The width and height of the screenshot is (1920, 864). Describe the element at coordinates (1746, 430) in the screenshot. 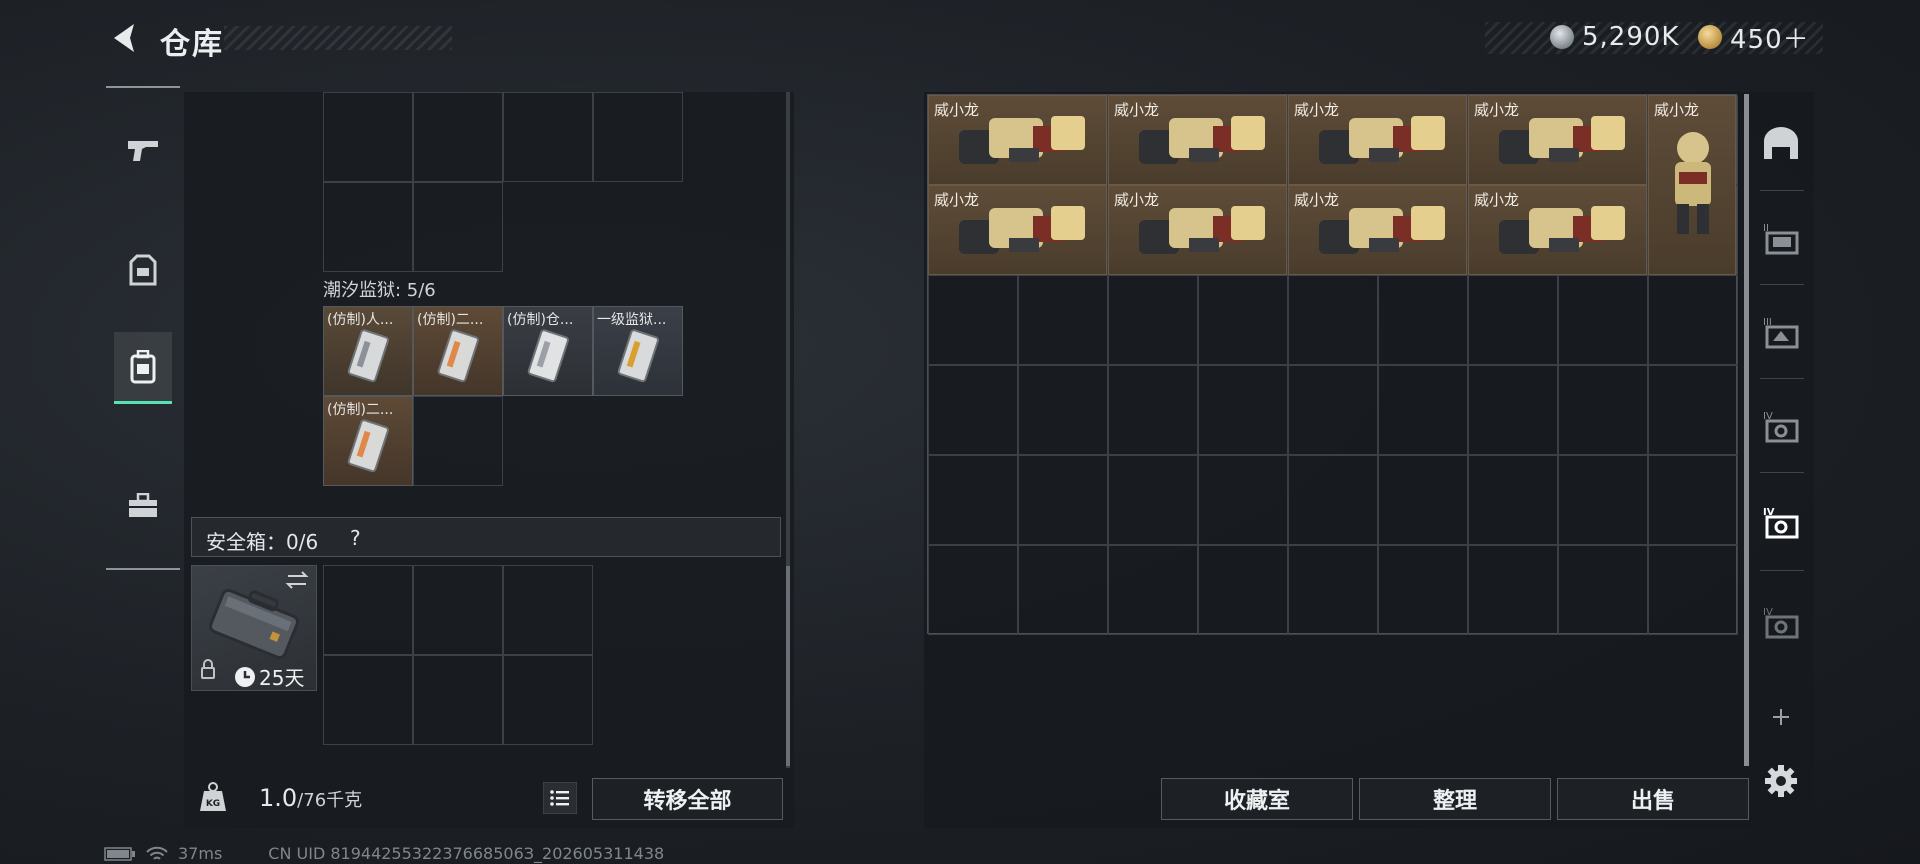

I see `storage-scrollbar` at that location.